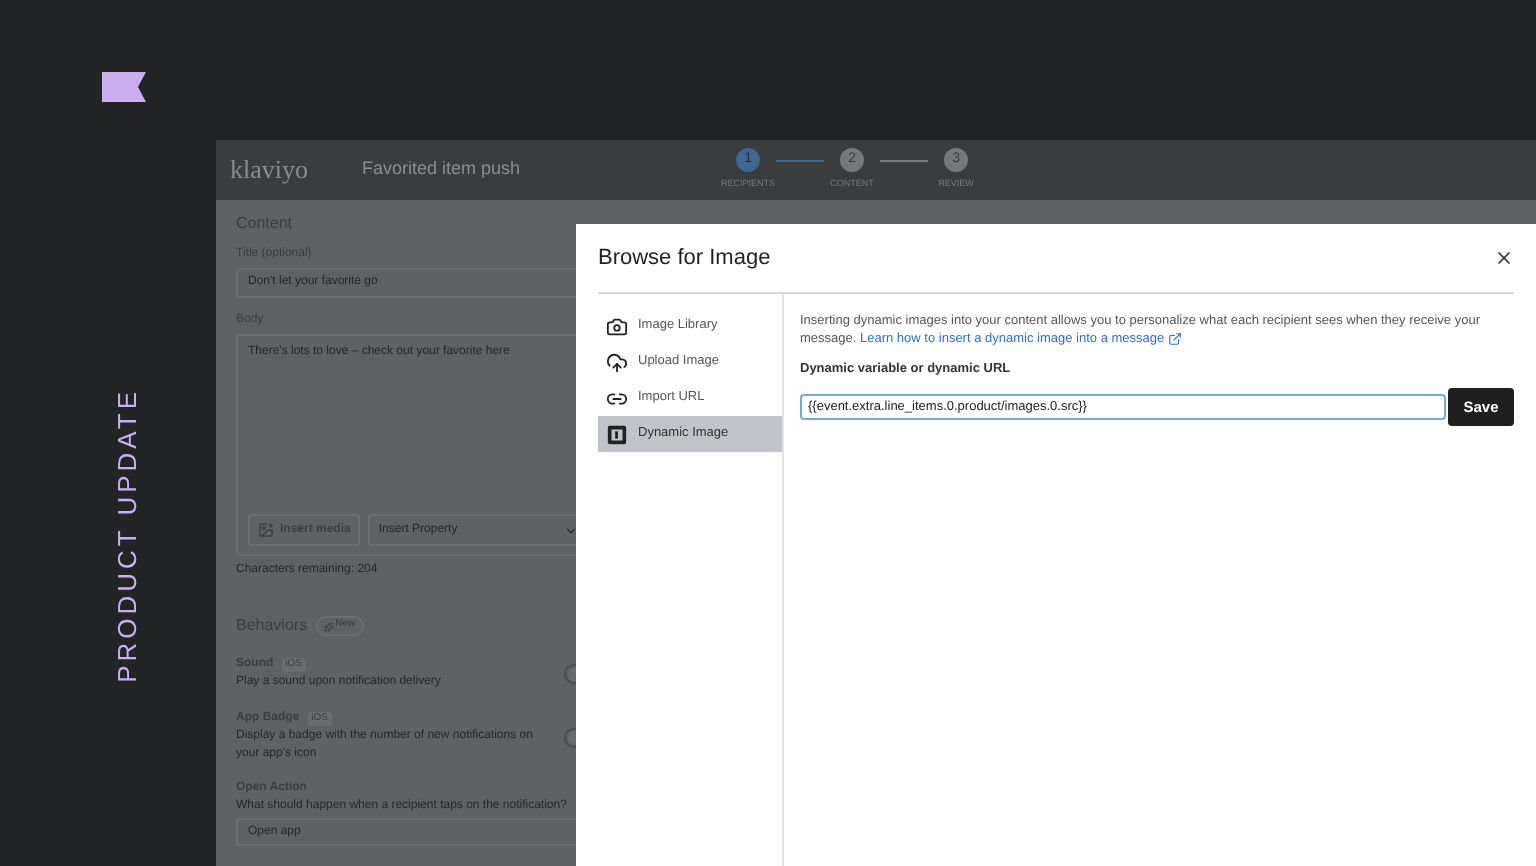  Describe the element at coordinates (270, 170) in the screenshot. I see `logo: klaviyo` at that location.